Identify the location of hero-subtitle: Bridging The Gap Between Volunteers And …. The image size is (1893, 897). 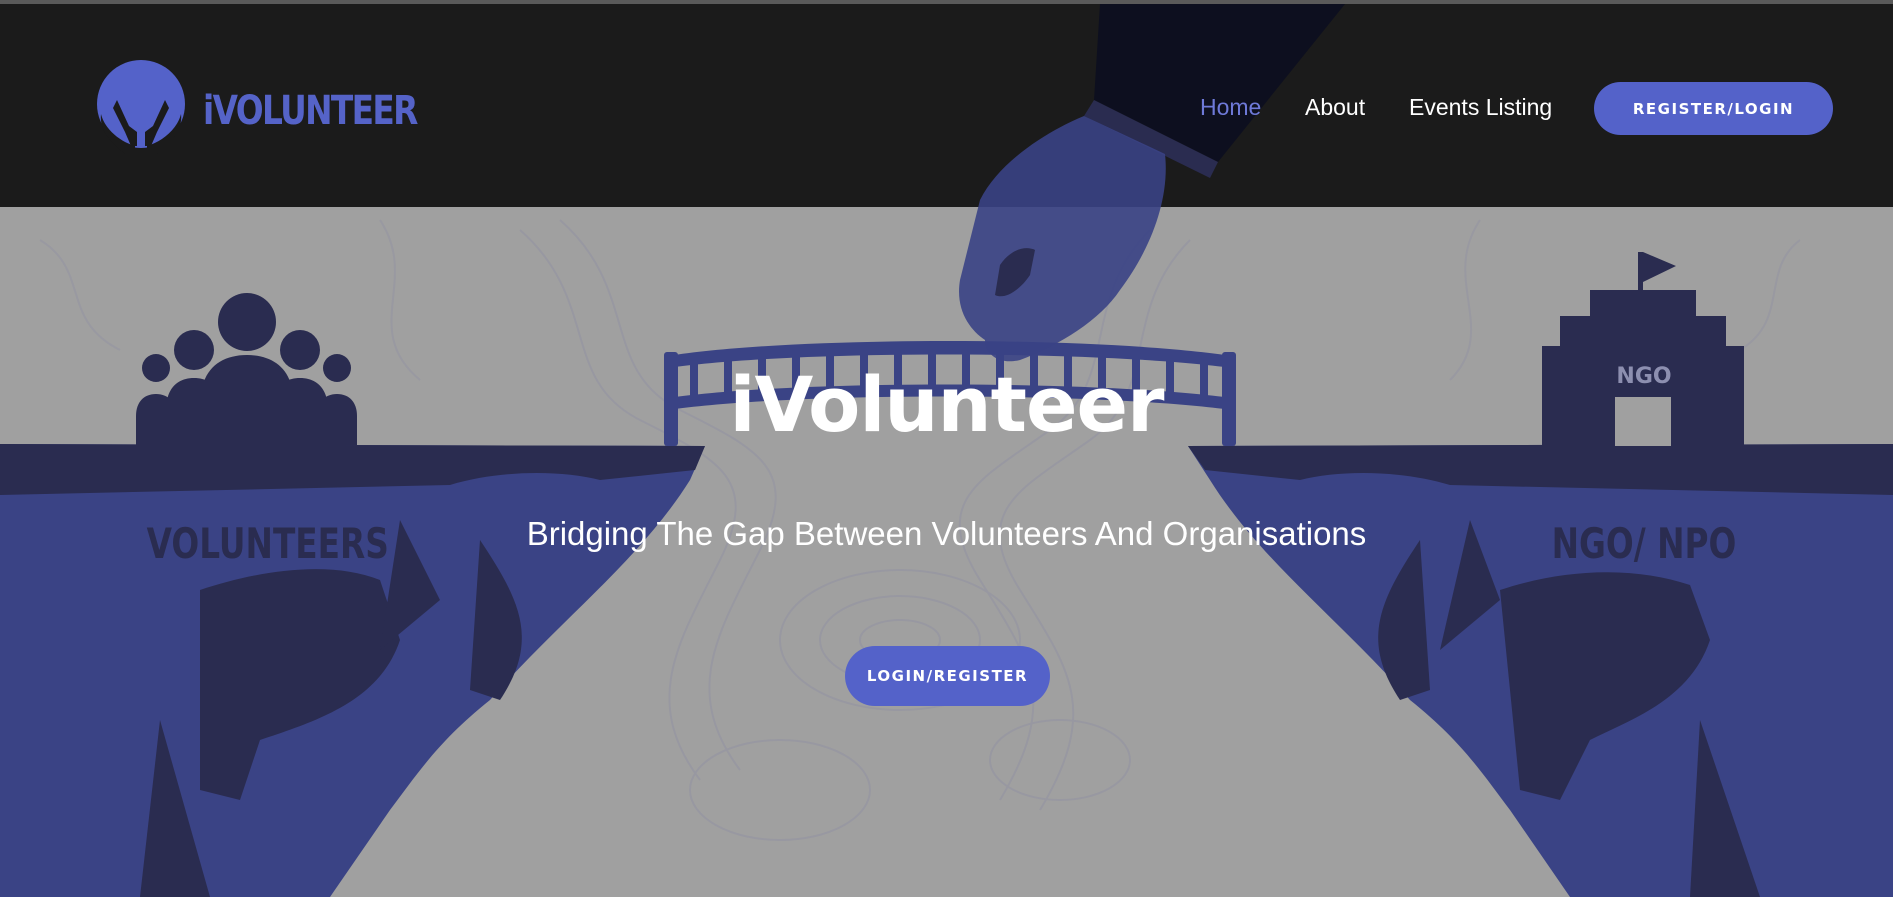
(946, 533).